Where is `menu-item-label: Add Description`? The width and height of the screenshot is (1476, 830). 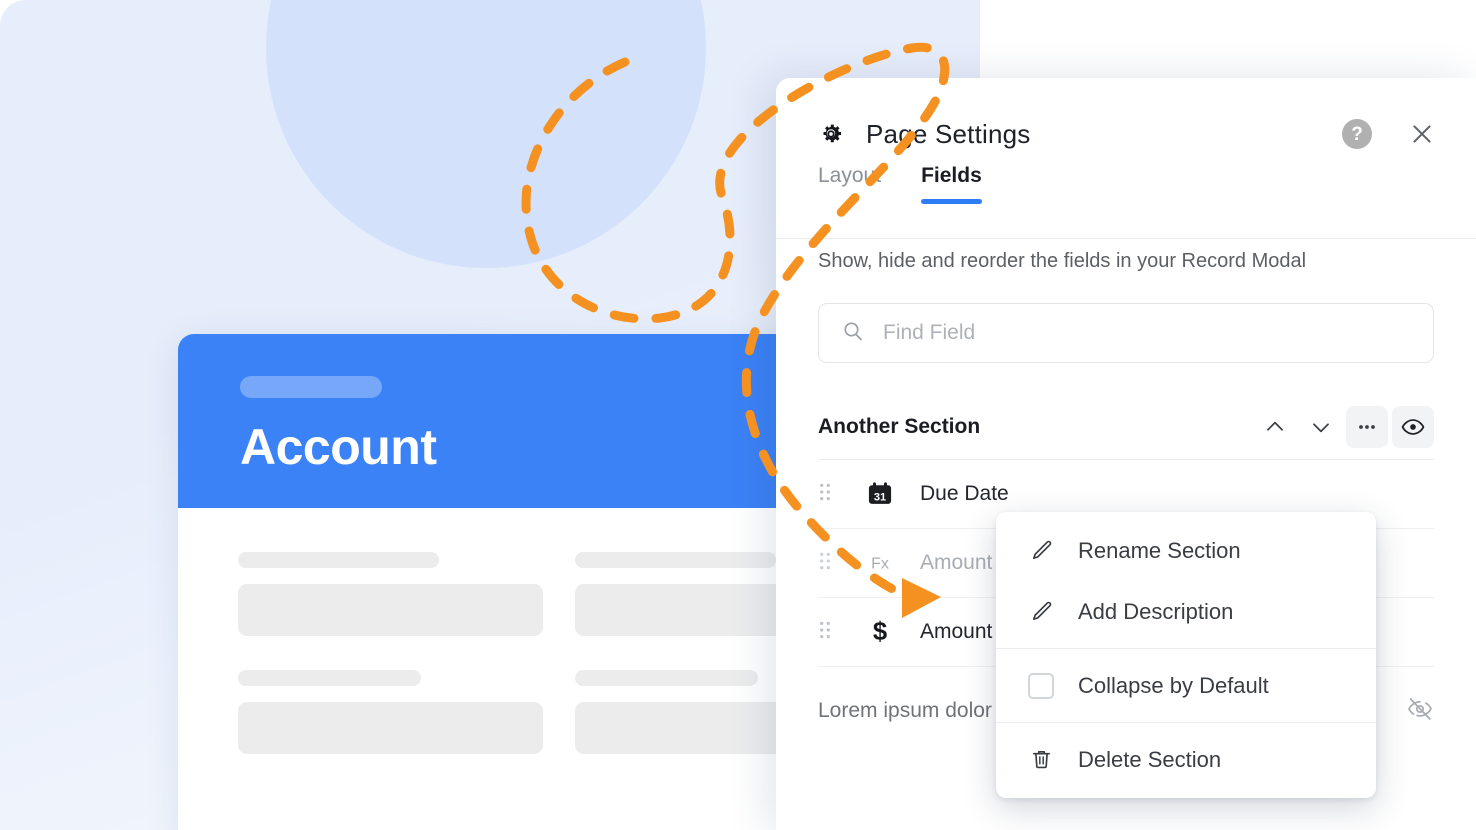 menu-item-label: Add Description is located at coordinates (1156, 611).